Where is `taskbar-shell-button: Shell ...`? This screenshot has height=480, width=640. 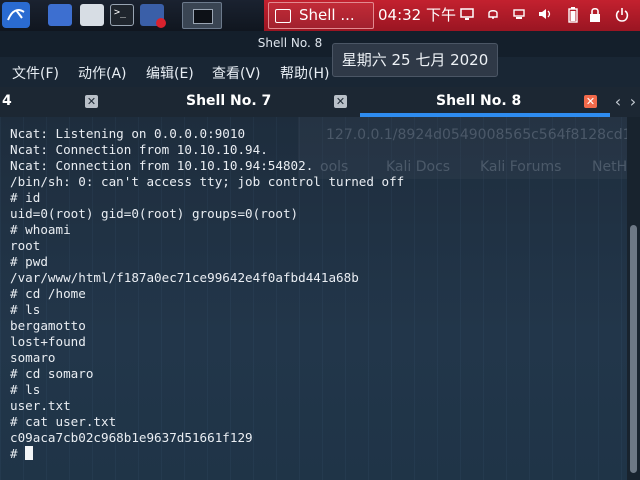 taskbar-shell-button: Shell ... is located at coordinates (321, 15).